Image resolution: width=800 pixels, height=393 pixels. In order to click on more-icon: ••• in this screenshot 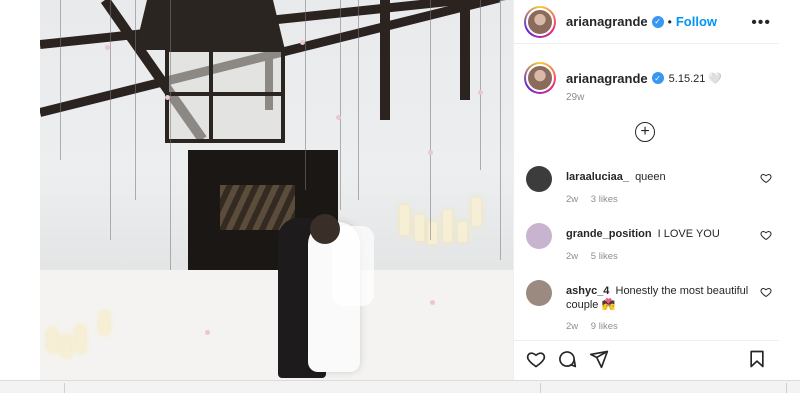, I will do `click(761, 23)`.